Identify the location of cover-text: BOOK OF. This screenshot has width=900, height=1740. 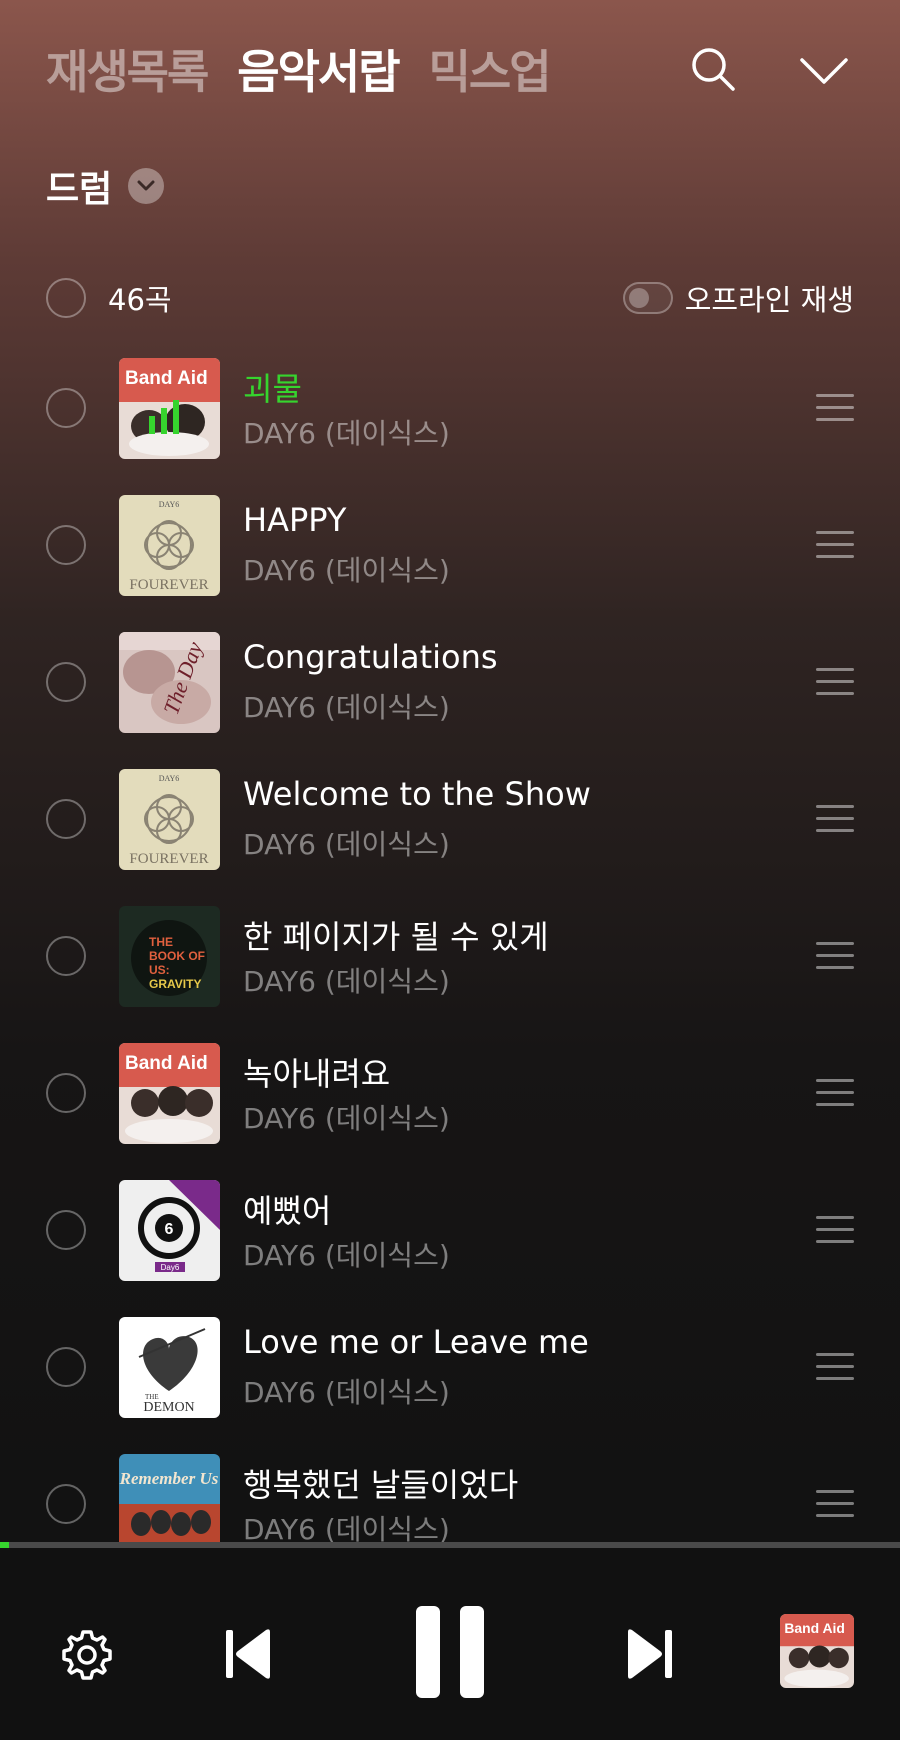
(177, 956).